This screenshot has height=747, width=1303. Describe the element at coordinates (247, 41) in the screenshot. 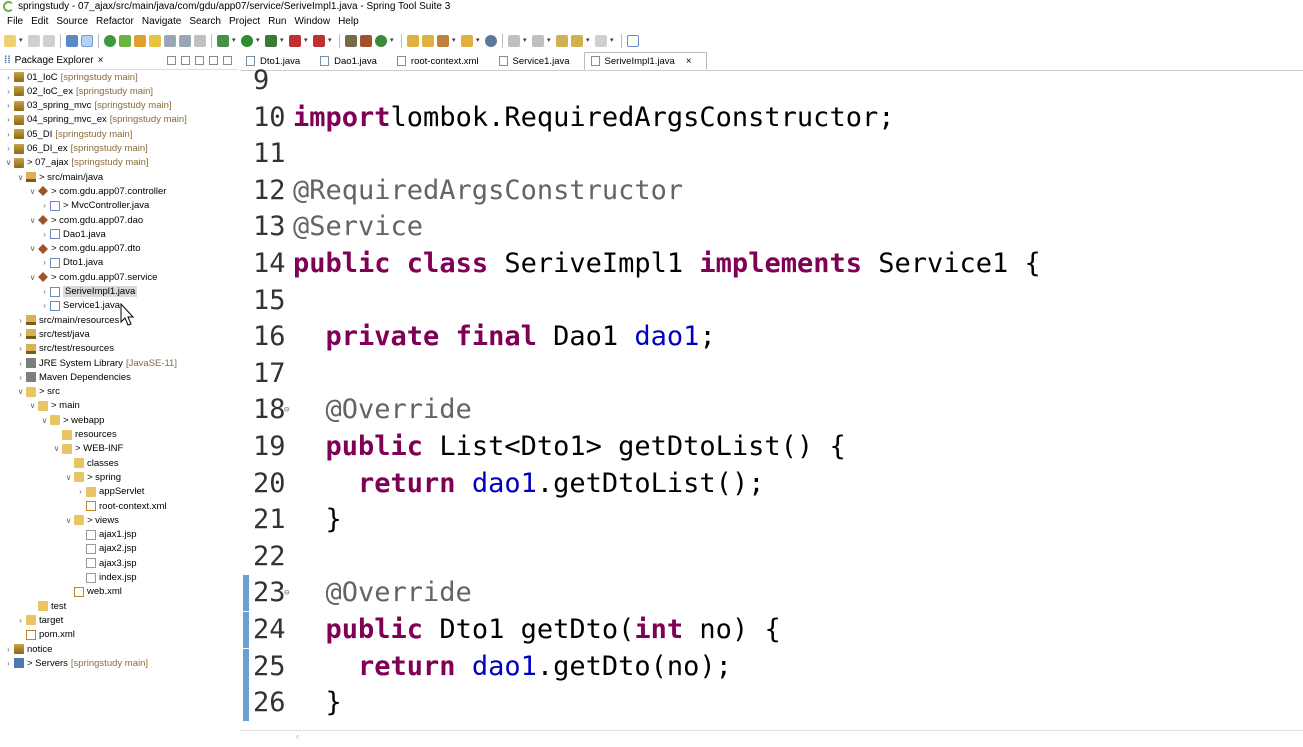

I see `run-icon` at that location.